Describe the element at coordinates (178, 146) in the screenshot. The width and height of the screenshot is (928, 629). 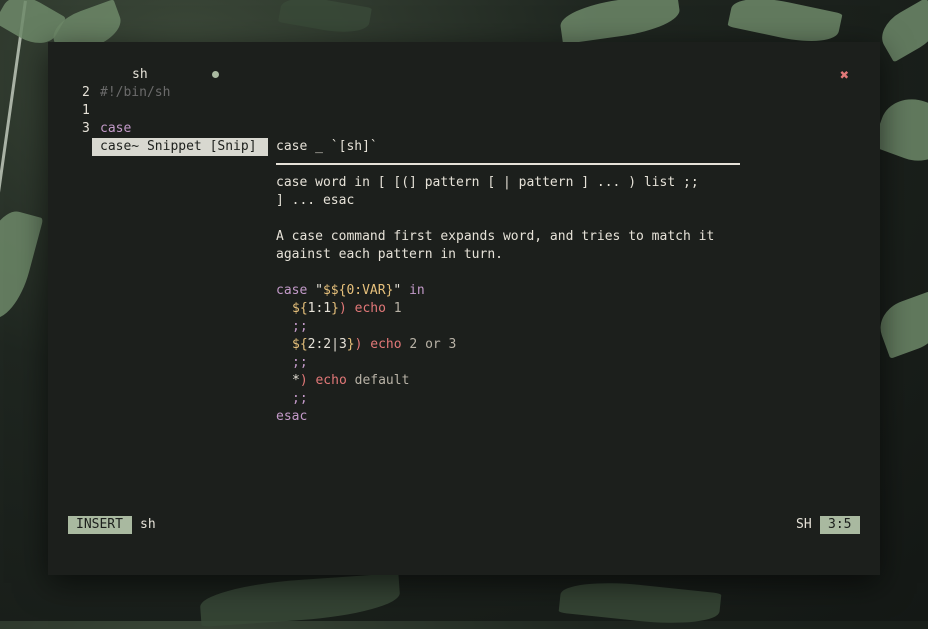
I see `completion-item-label: case~ Snippet [Snip]` at that location.